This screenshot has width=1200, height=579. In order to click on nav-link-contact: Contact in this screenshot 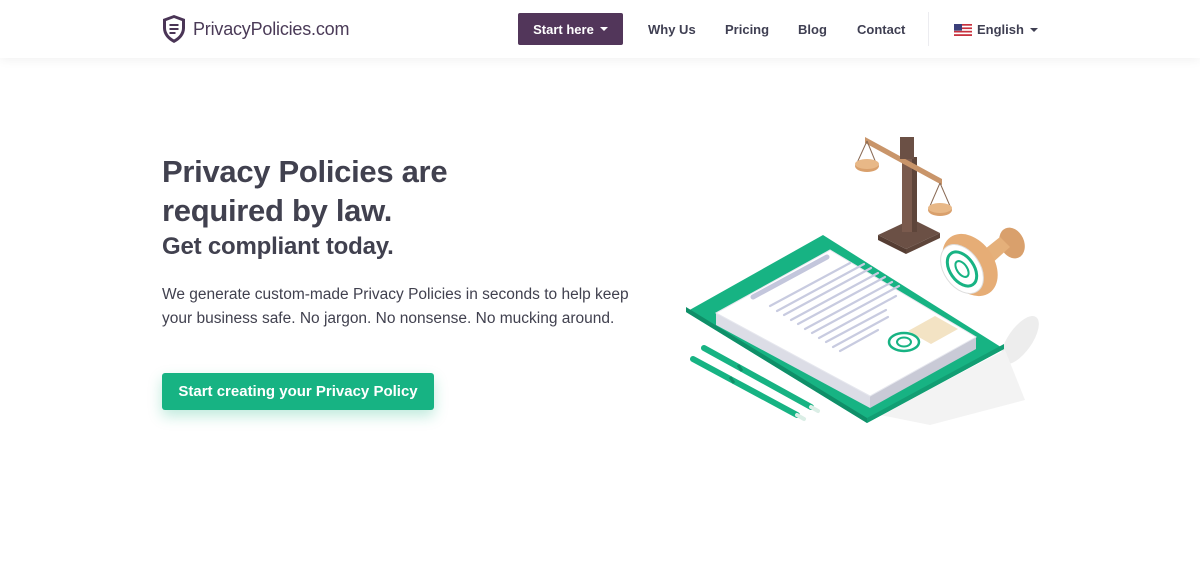, I will do `click(881, 29)`.